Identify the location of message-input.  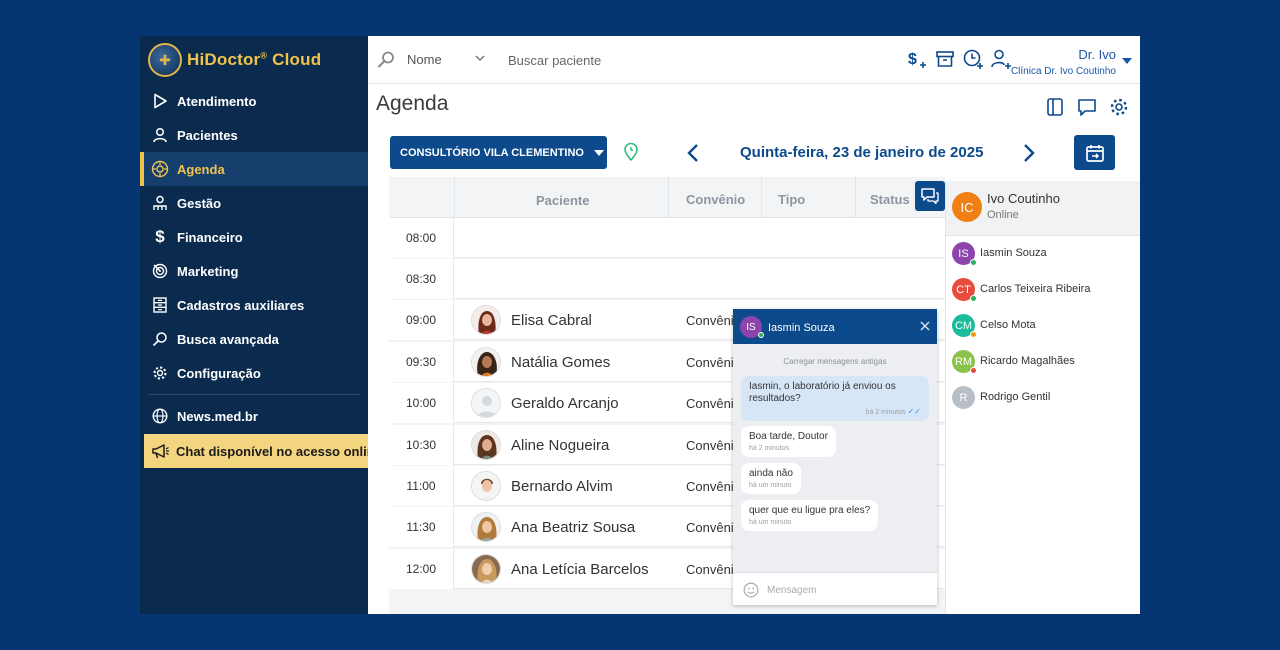
(847, 590).